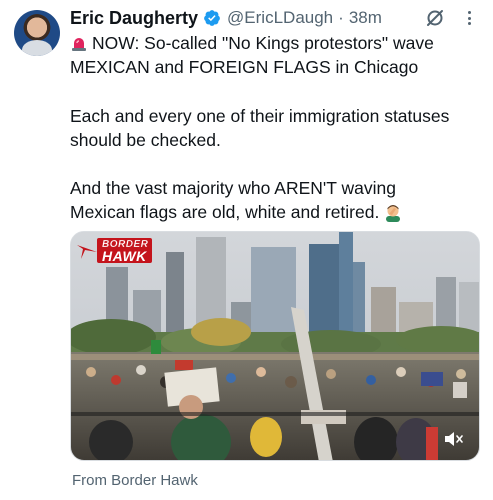 This screenshot has height=500, width=493. Describe the element at coordinates (212, 18) in the screenshot. I see `verified-badge-icon` at that location.